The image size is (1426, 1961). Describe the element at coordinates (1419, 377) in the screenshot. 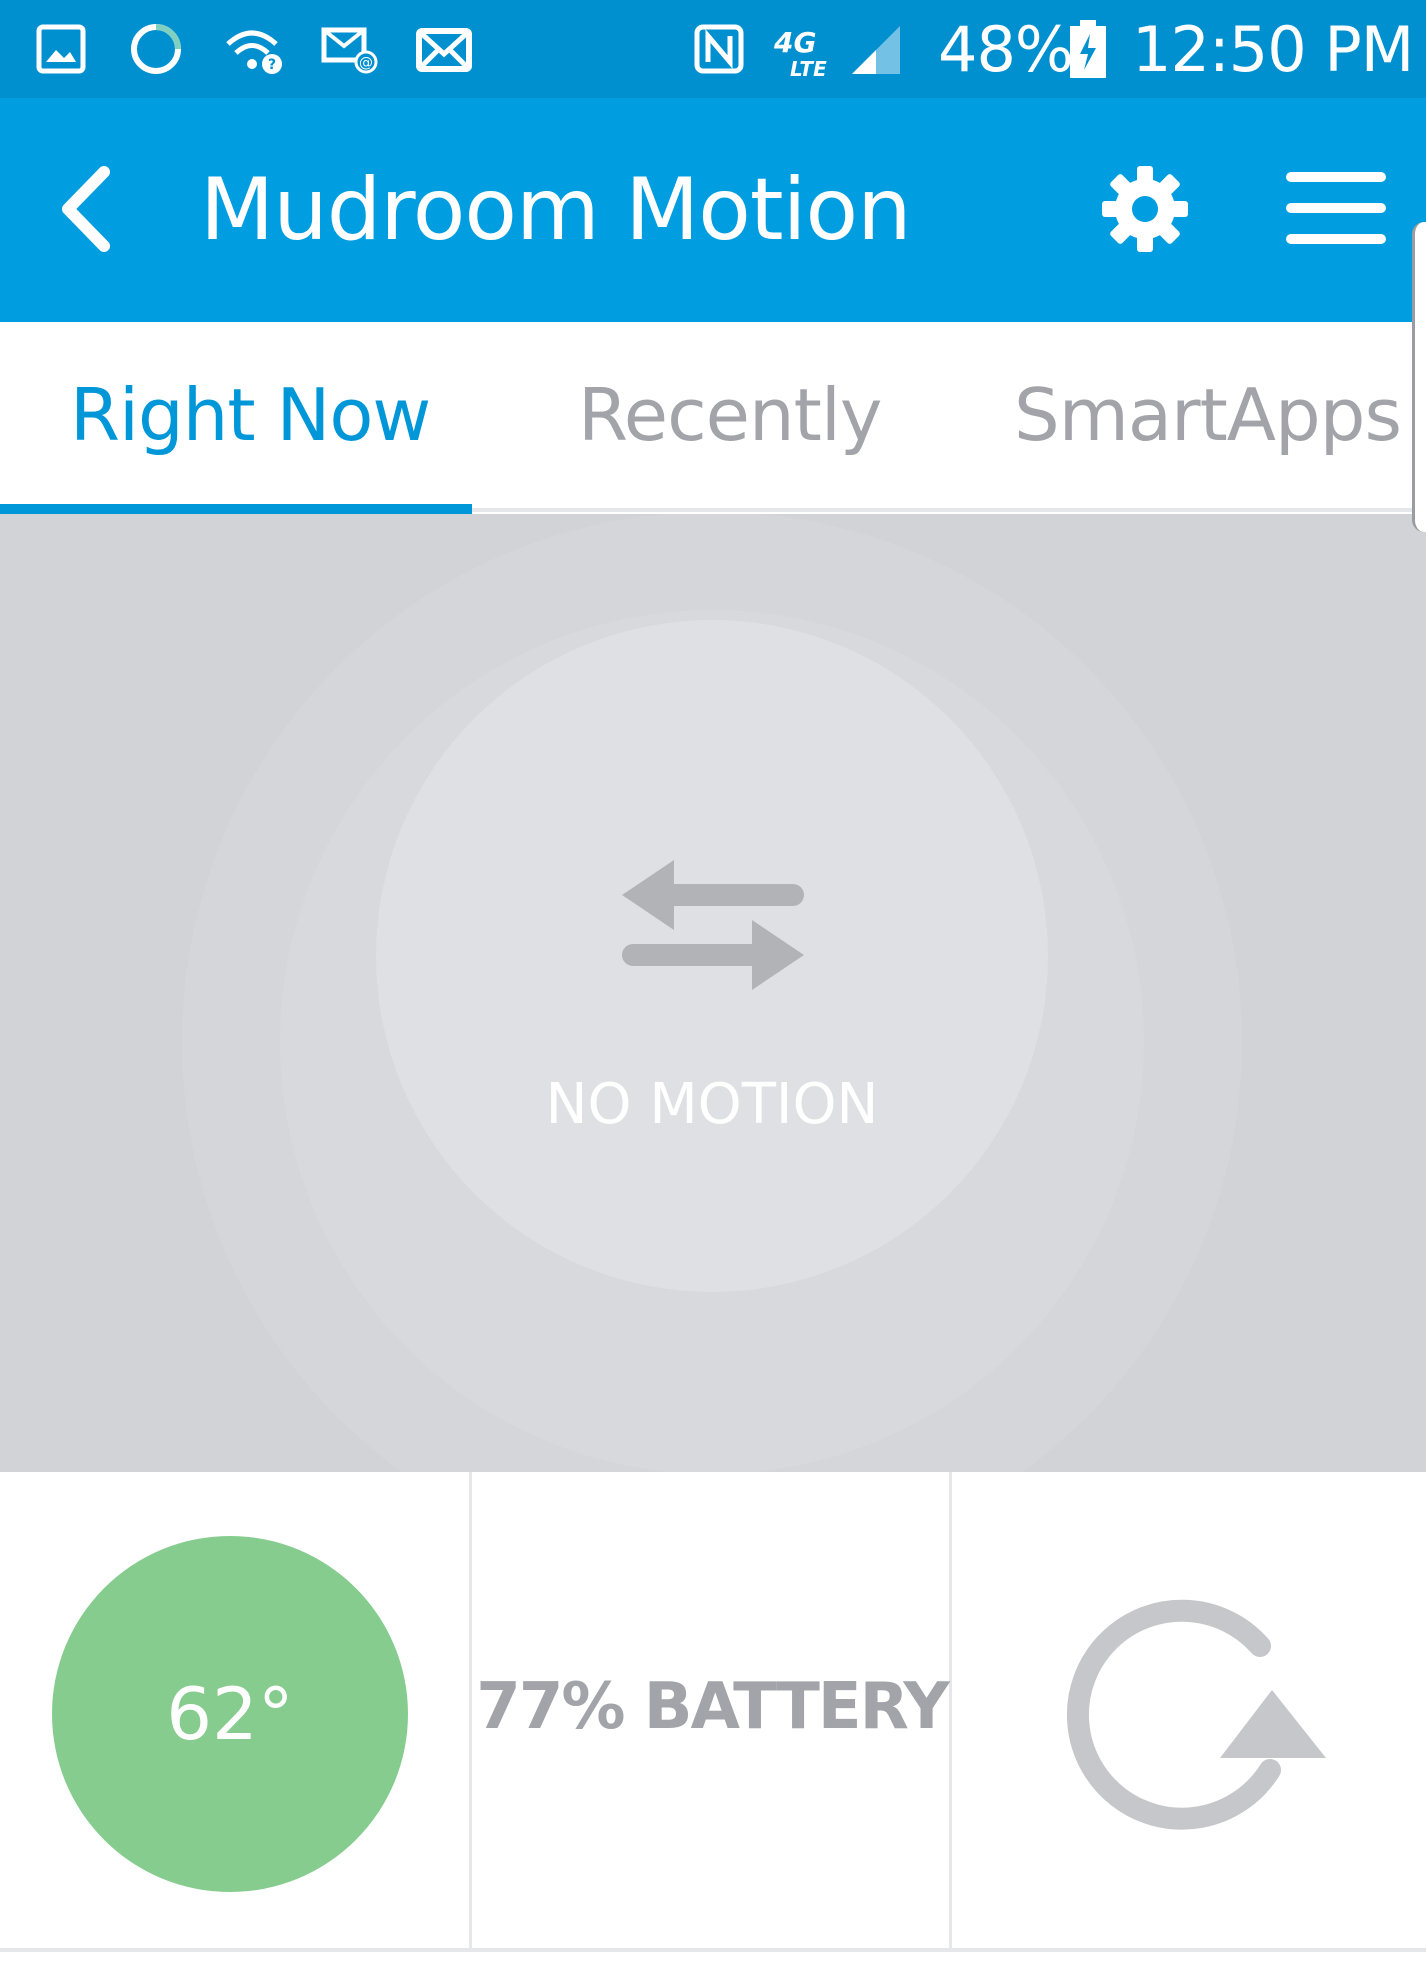

I see `edge-panel-handle` at that location.